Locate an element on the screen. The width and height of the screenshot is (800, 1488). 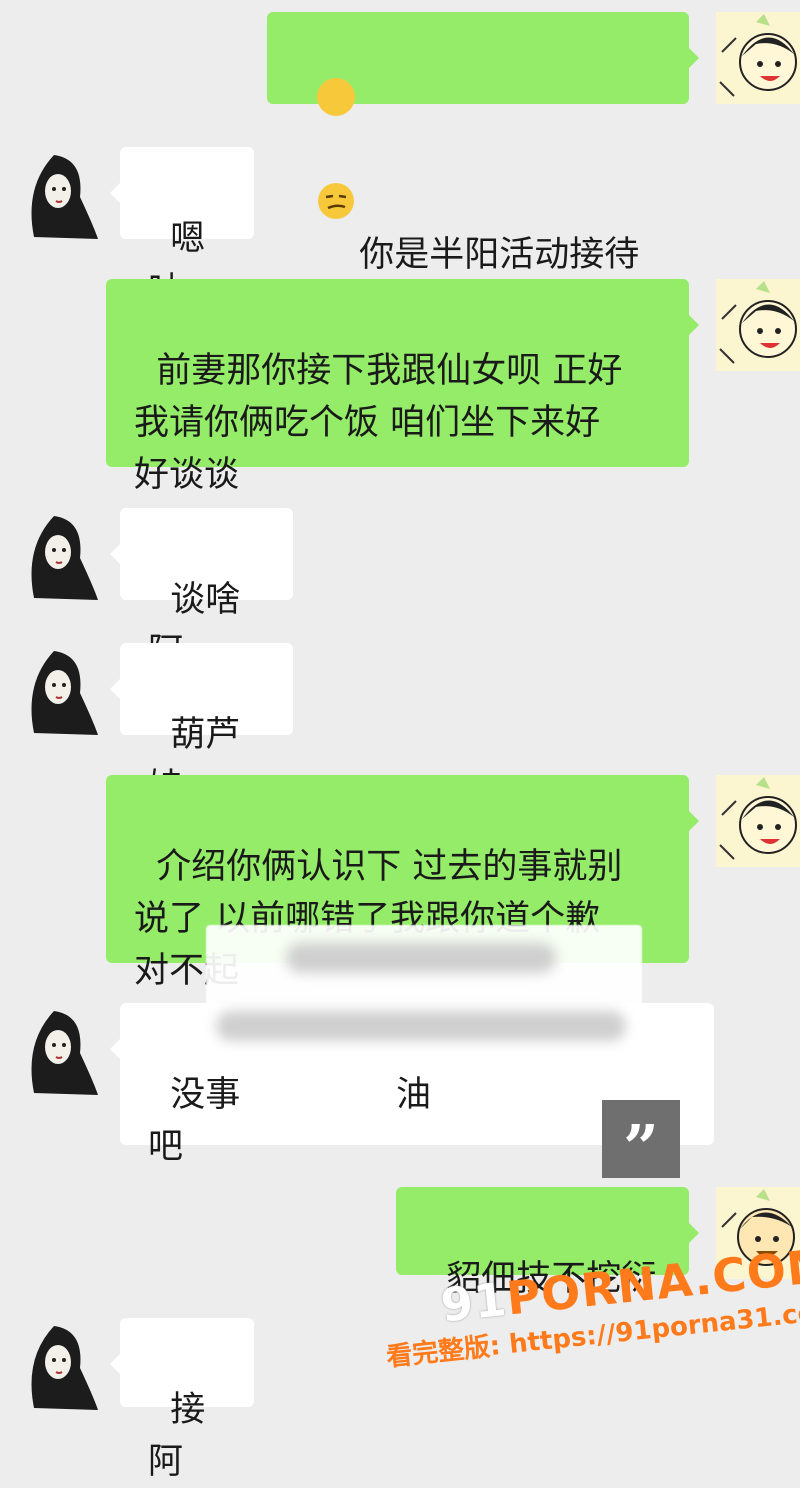
message-bubble-in: 接阿 is located at coordinates (182, 1400).